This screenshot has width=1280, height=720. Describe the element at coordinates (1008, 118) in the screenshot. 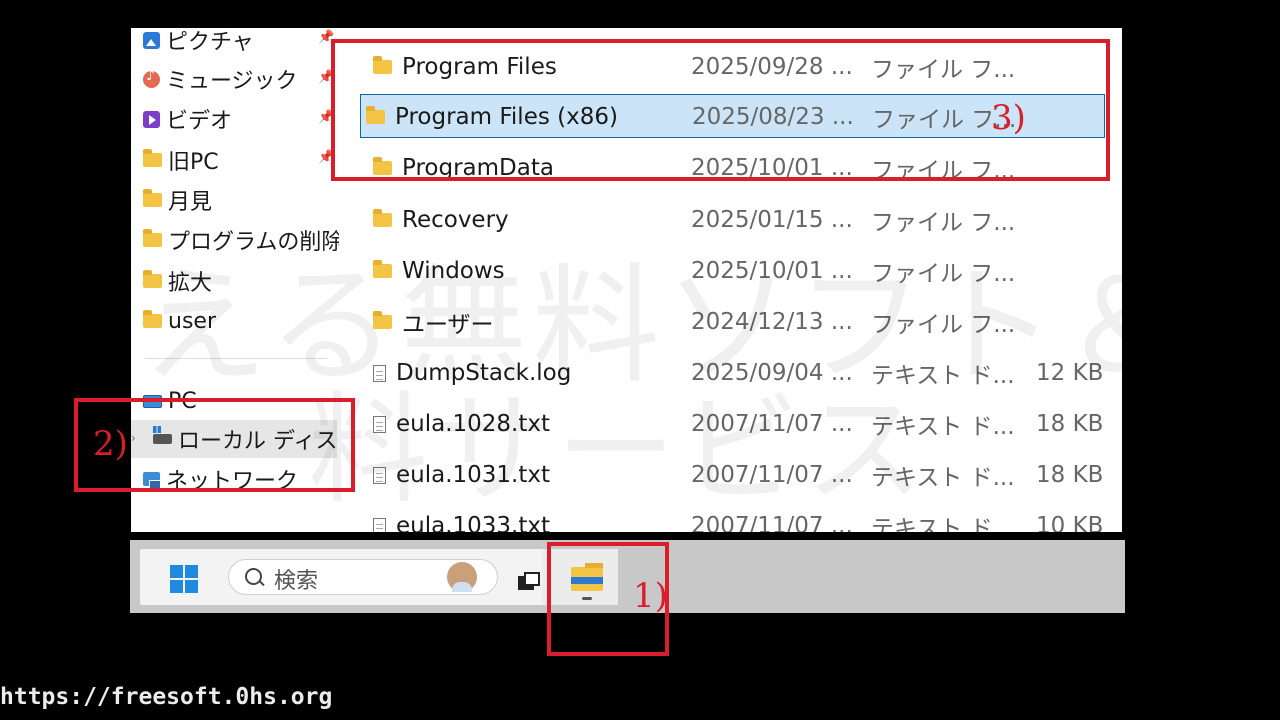

I see `callout-label-3: 3)` at that location.